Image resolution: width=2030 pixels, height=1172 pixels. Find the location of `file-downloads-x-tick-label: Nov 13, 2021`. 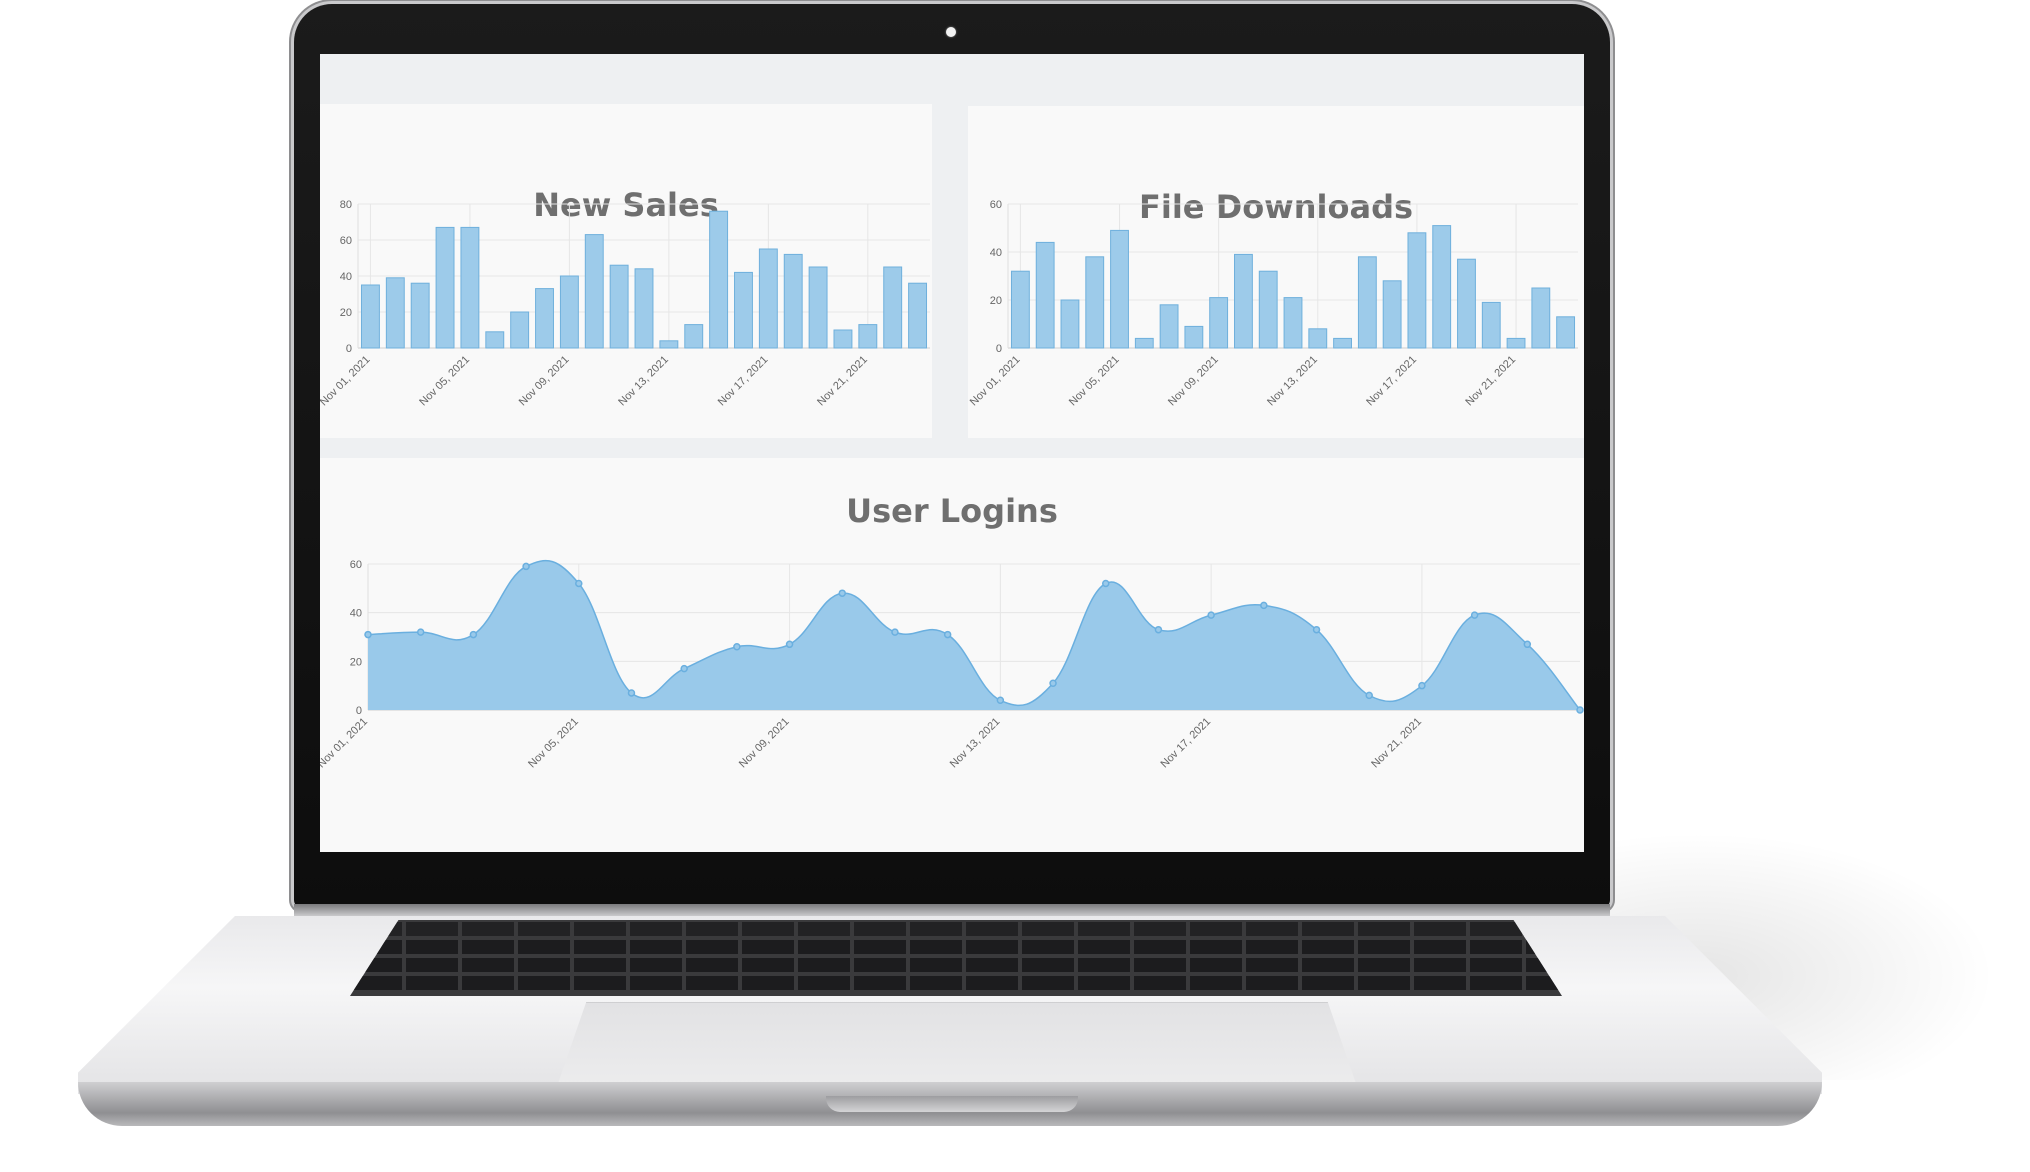

file-downloads-x-tick-label: Nov 13, 2021 is located at coordinates (1292, 381).